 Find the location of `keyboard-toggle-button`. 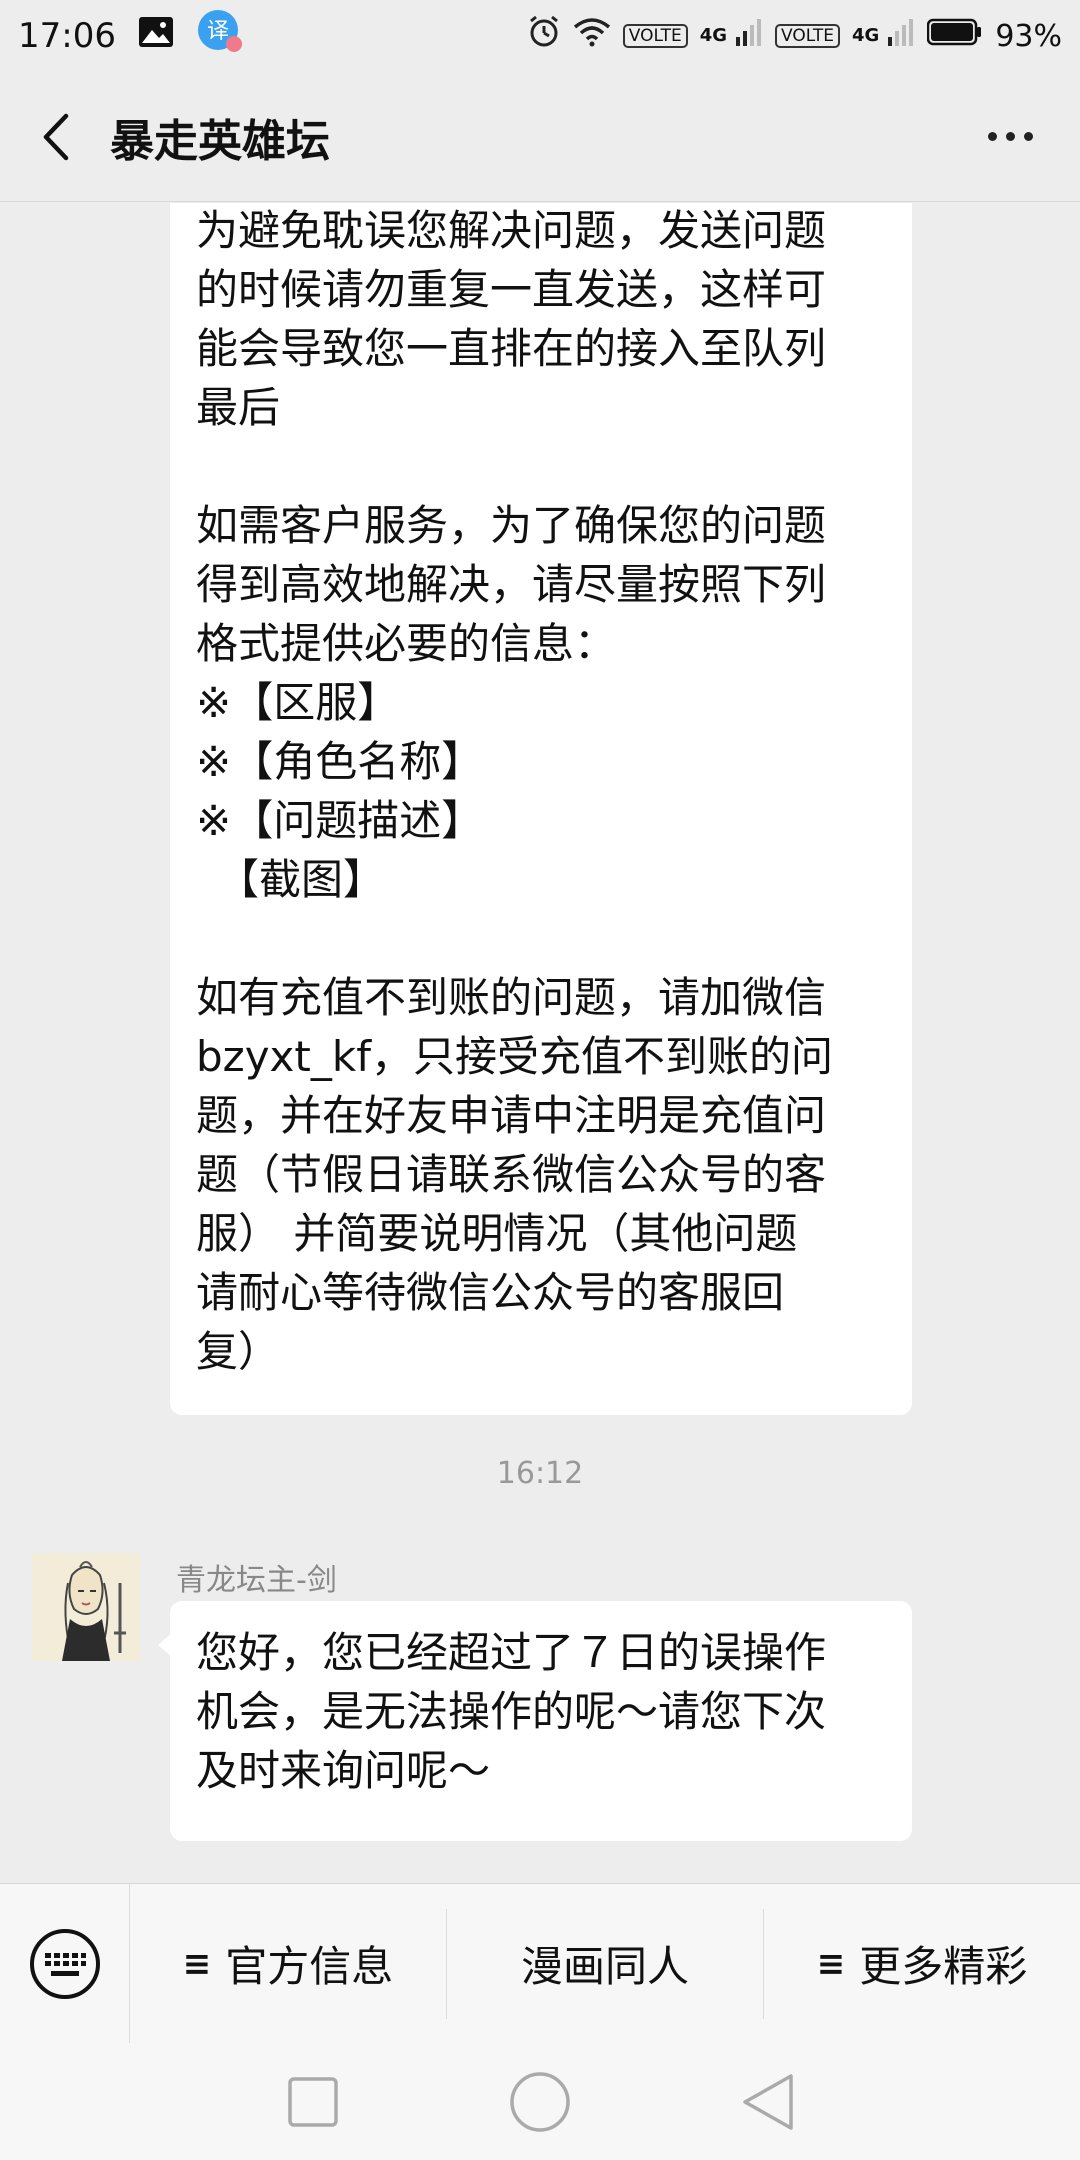

keyboard-toggle-button is located at coordinates (65, 1963).